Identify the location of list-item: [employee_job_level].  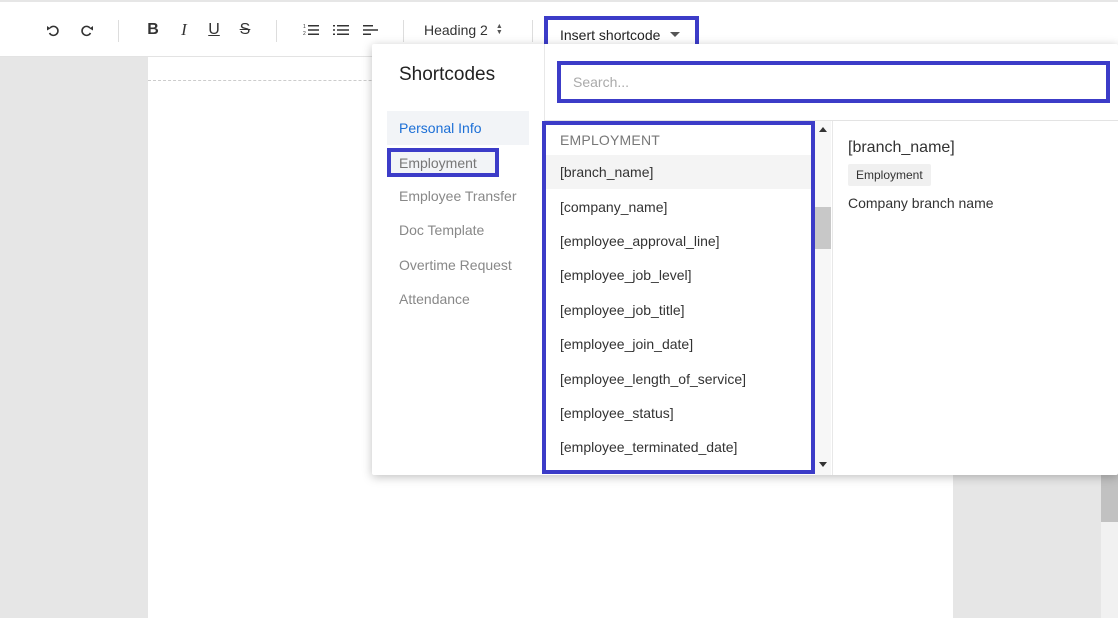
(678, 275).